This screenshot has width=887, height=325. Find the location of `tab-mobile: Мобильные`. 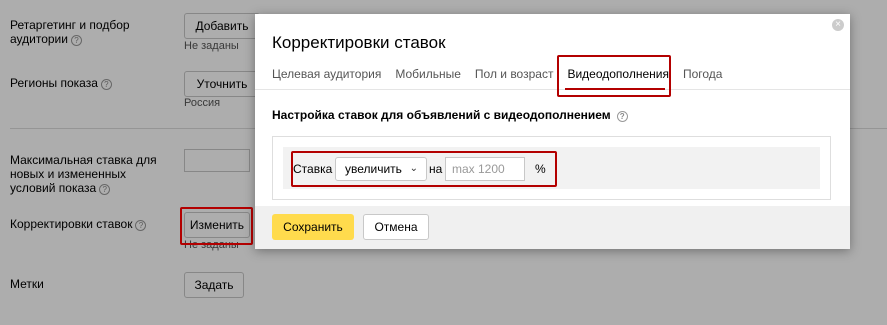

tab-mobile: Мобильные is located at coordinates (428, 75).